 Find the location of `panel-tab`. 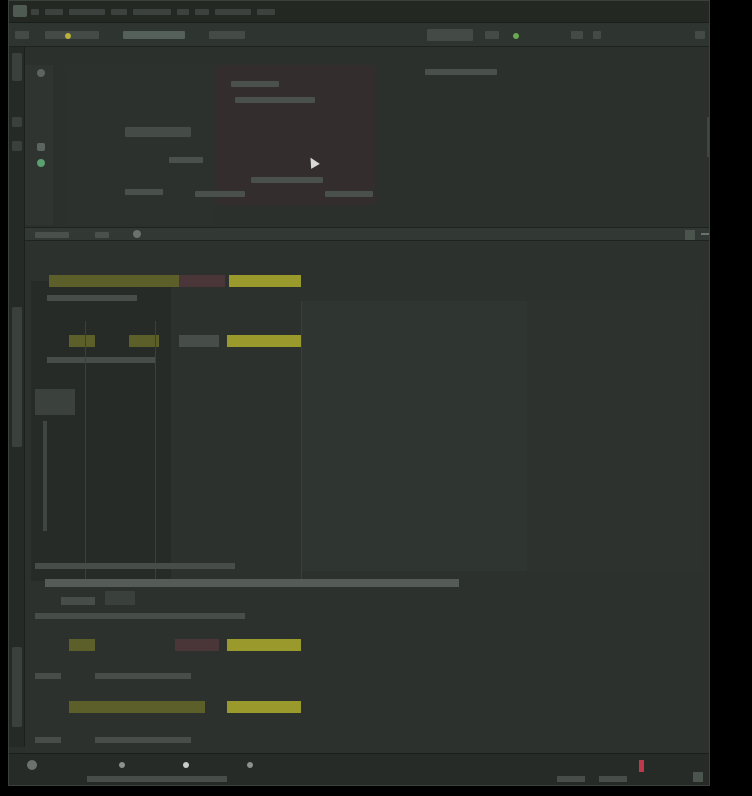

panel-tab is located at coordinates (102, 235).